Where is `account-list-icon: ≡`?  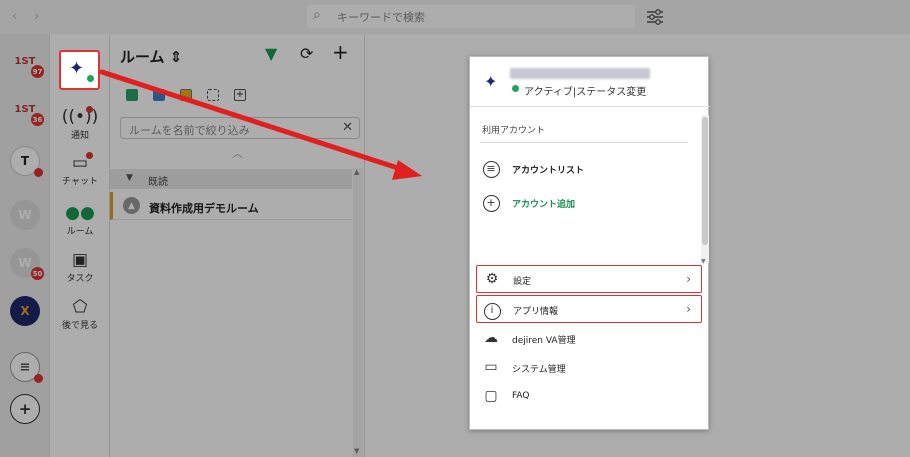
account-list-icon: ≡ is located at coordinates (491, 169).